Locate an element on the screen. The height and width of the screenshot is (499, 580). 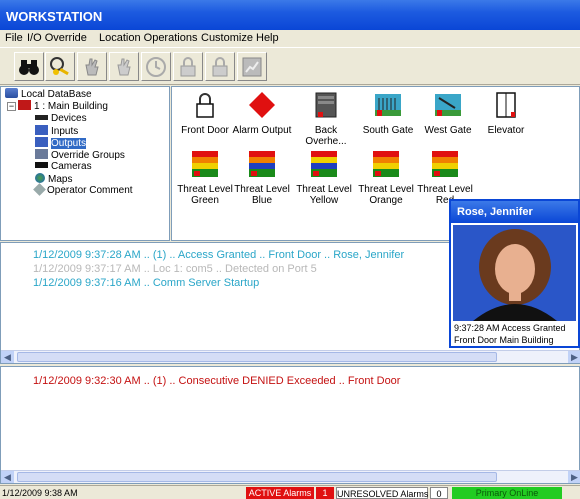
unresolved-alarms-label: UNRESOLVED Alarms is located at coordinates (382, 493).